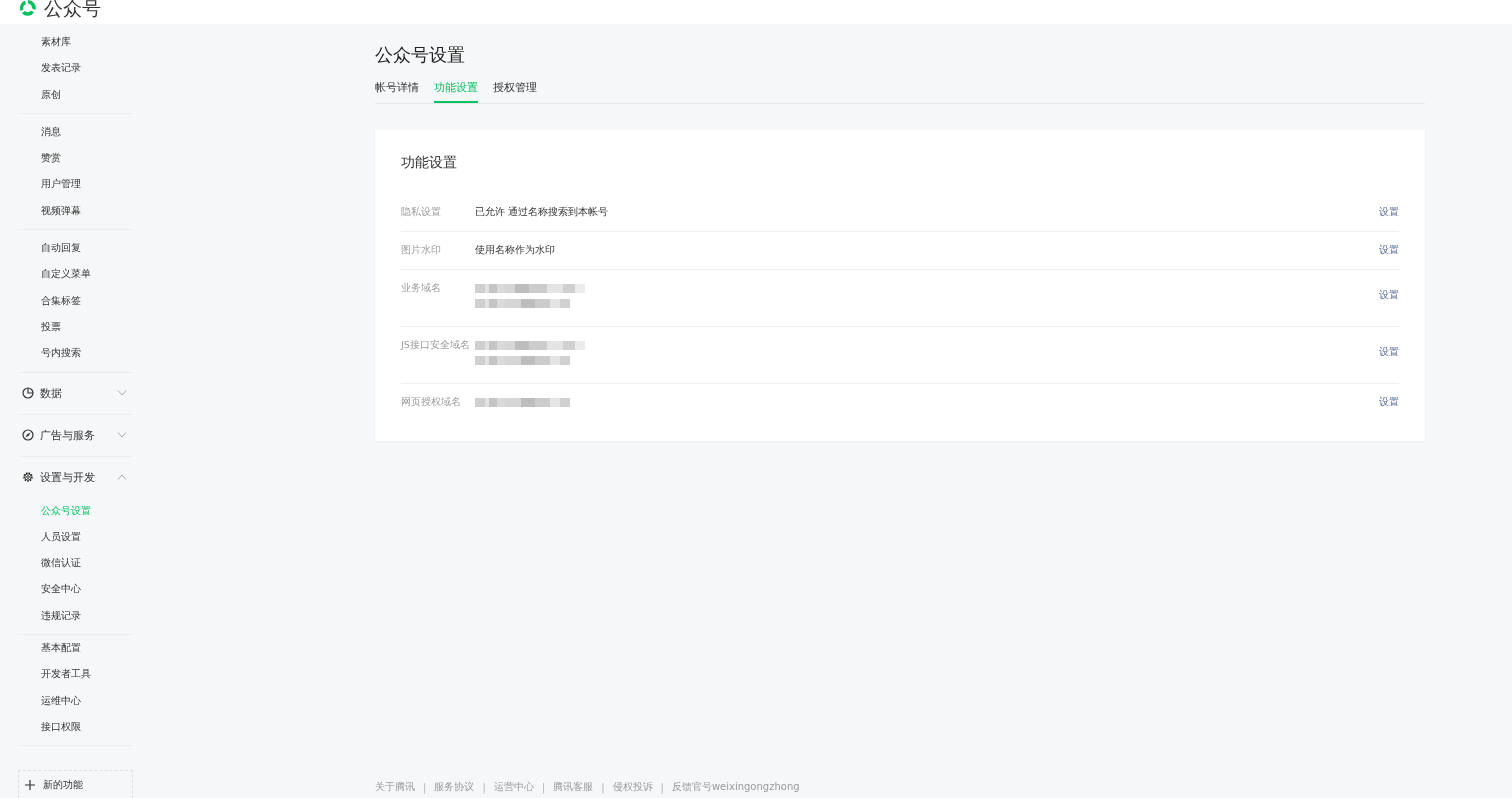 The image size is (1512, 798). Describe the element at coordinates (397, 91) in the screenshot. I see `tab: 帐号详情` at that location.